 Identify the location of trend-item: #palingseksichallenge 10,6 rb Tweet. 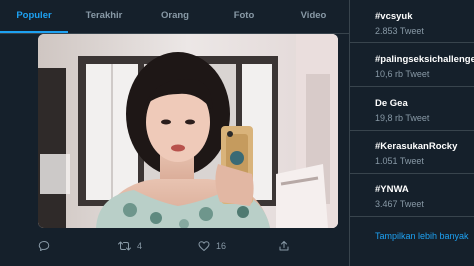
(424, 67).